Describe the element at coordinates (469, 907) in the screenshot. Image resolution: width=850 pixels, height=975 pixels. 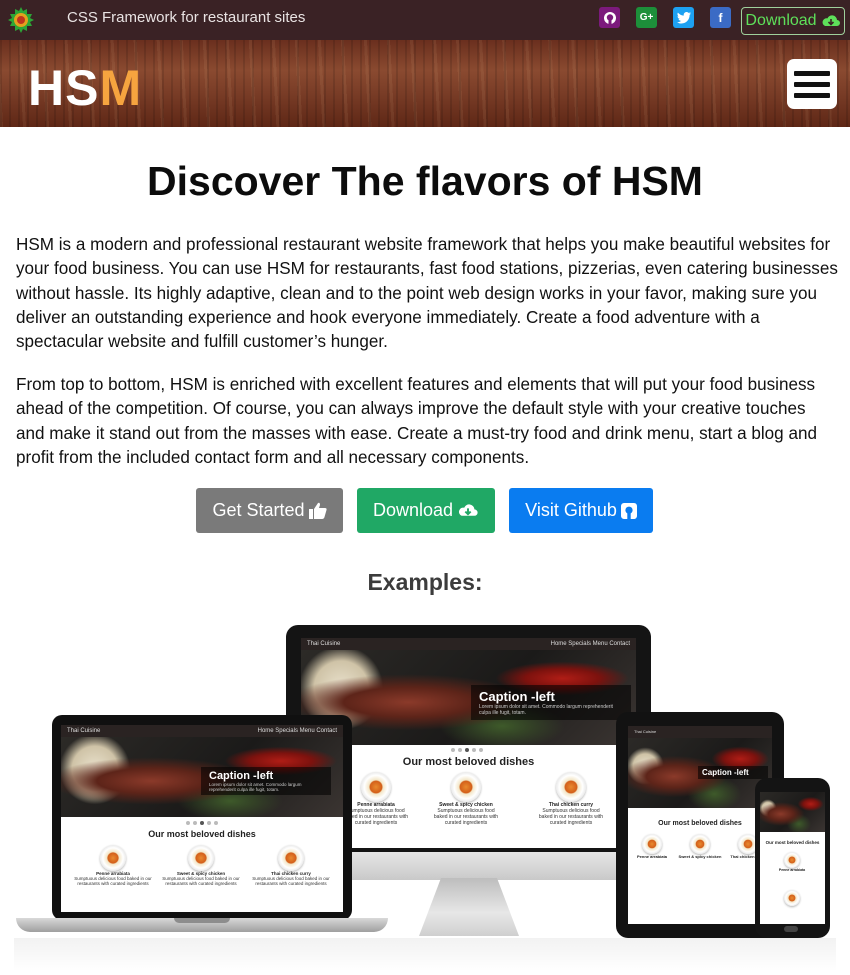
I see `desktop-stand` at that location.